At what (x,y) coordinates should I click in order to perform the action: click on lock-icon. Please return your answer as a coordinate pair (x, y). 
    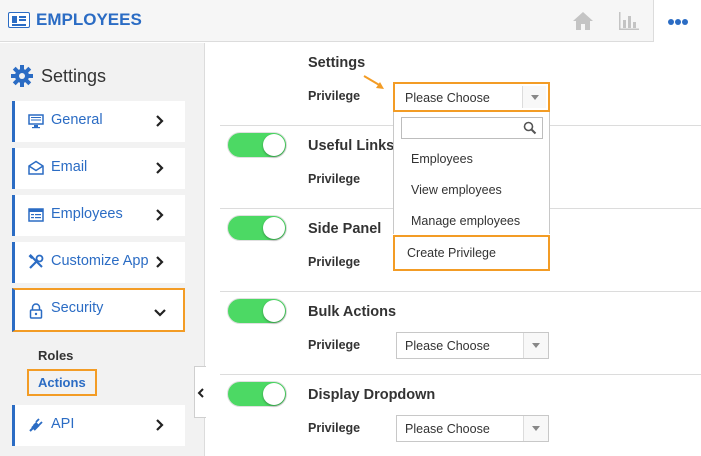
    Looking at the image, I should click on (36, 311).